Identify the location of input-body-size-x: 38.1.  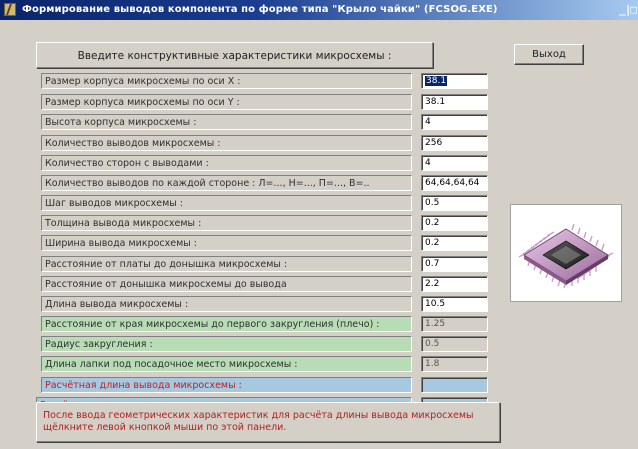
(454, 81).